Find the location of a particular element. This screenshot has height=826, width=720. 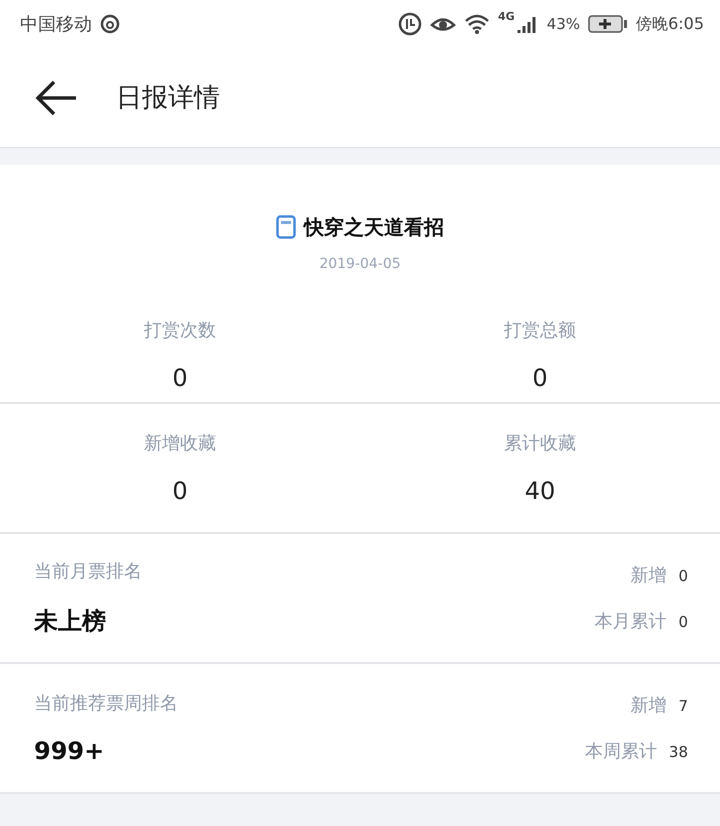

carrier-name: 中国移动 is located at coordinates (56, 24).